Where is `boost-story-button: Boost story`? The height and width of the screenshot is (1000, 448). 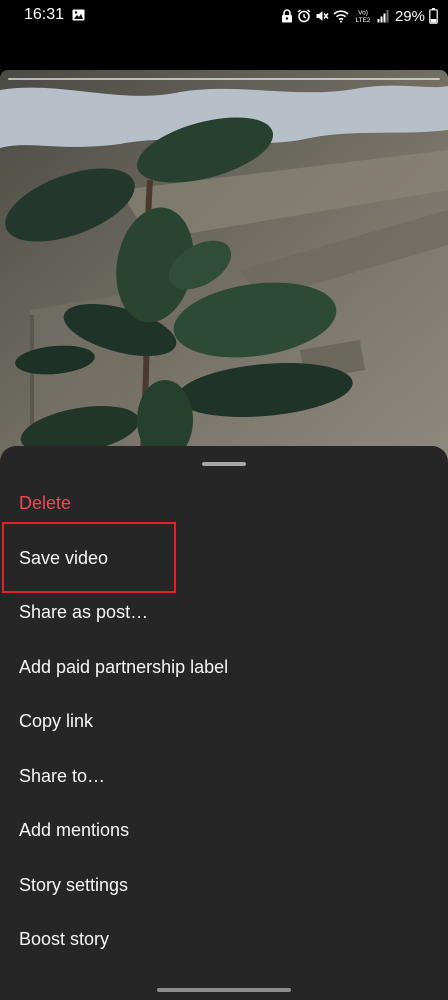
boost-story-button: Boost story is located at coordinates (224, 939).